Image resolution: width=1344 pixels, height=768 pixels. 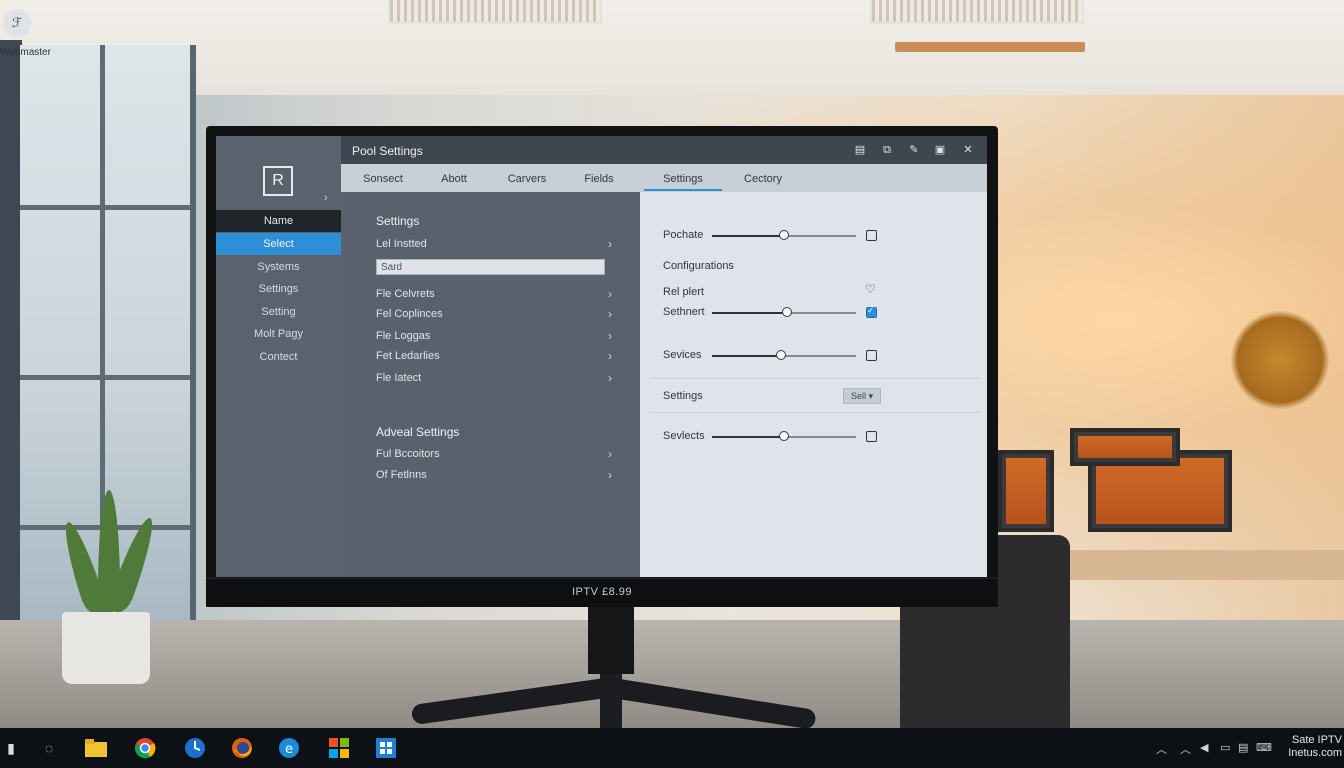 I want to click on settings-row: Fle Celvrets ›, so click(x=494, y=294).